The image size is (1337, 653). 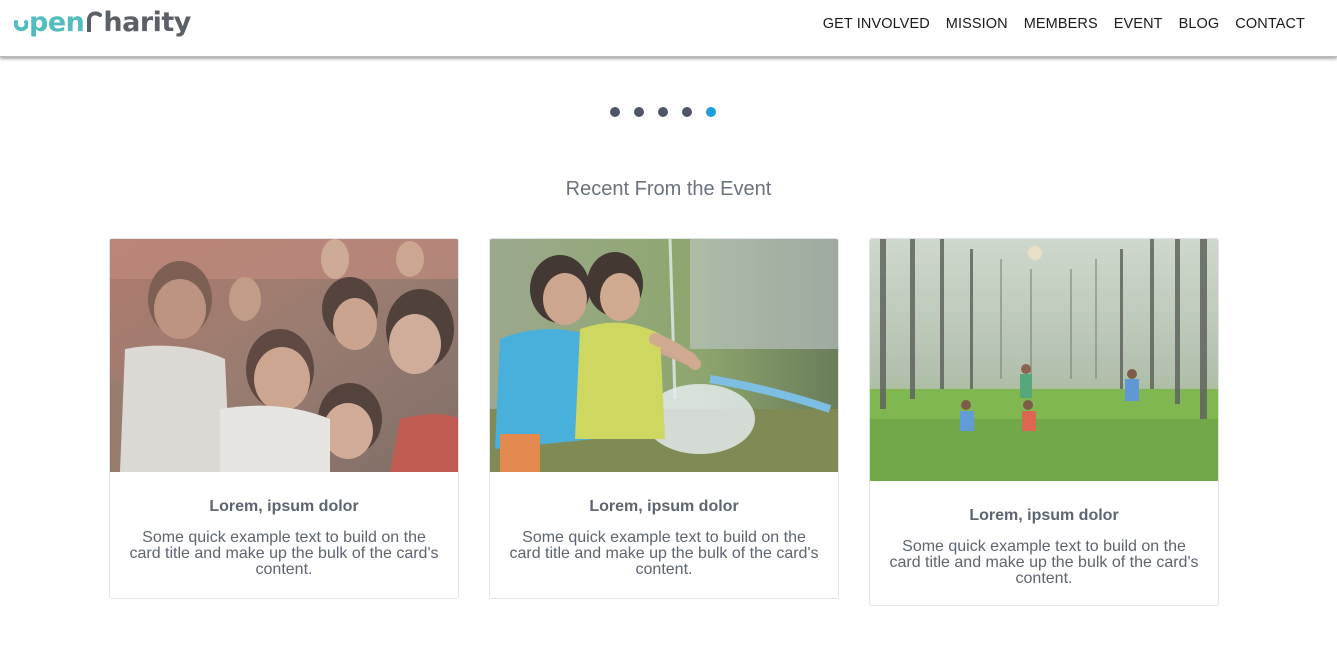 I want to click on nav-event: EVENT, so click(x=1138, y=24).